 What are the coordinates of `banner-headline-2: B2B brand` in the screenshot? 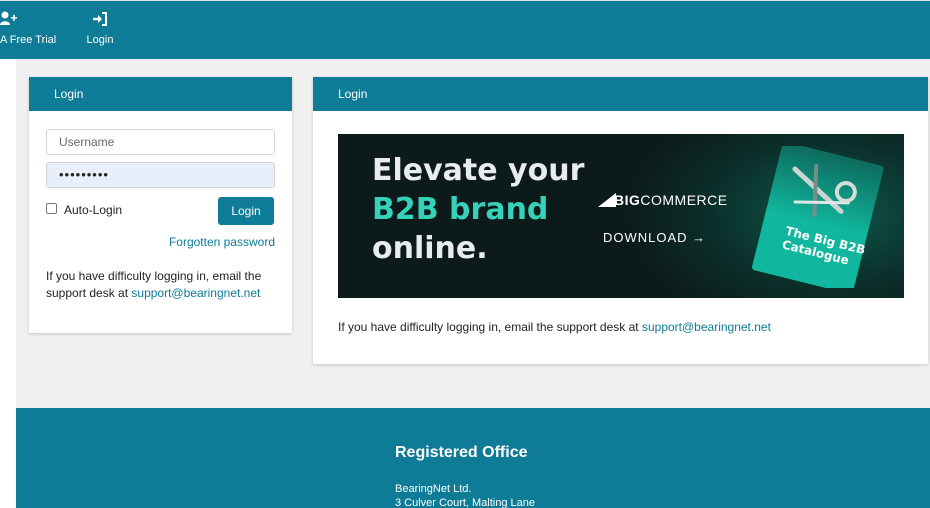 It's located at (460, 209).